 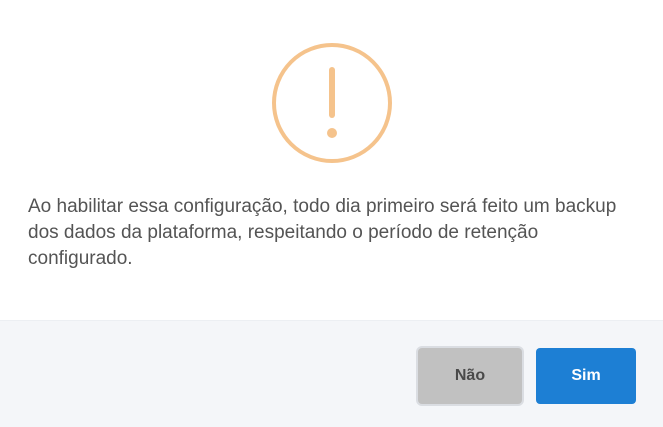 I want to click on no-button: Não, so click(x=470, y=376).